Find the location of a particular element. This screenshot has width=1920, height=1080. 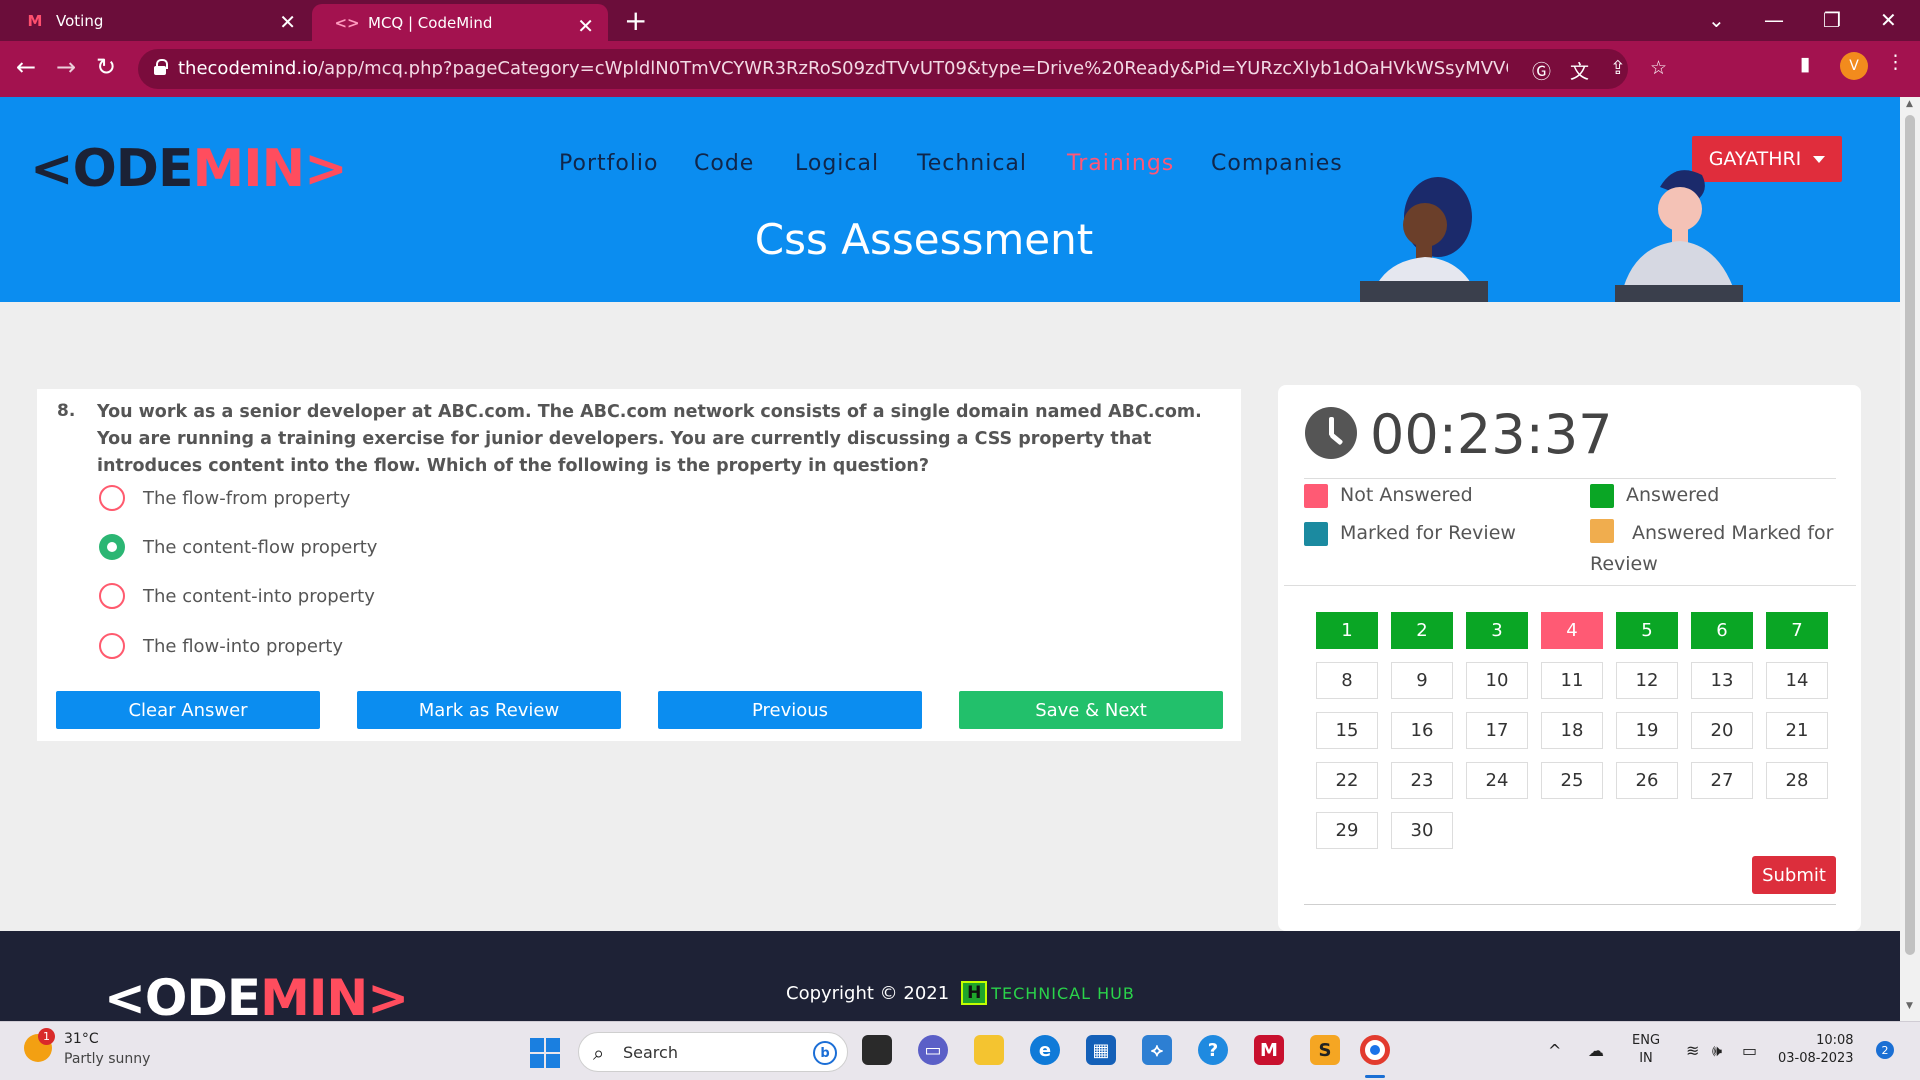

question-palette-button: 3 is located at coordinates (1497, 630).